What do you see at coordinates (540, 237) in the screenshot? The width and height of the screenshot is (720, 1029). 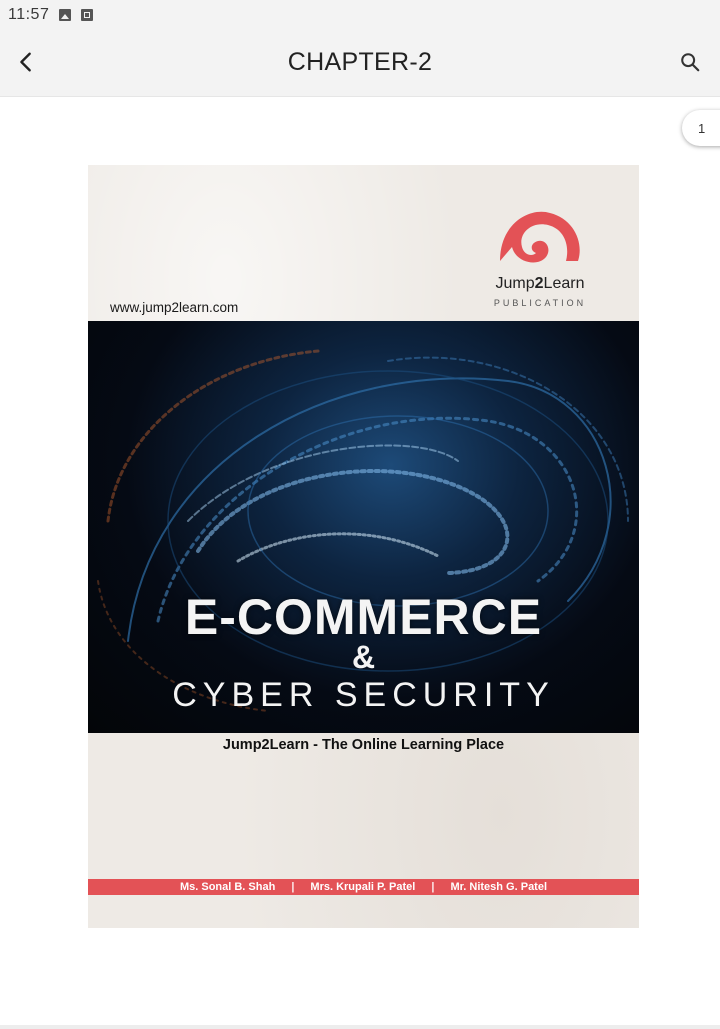 I see `publisher-logo` at bounding box center [540, 237].